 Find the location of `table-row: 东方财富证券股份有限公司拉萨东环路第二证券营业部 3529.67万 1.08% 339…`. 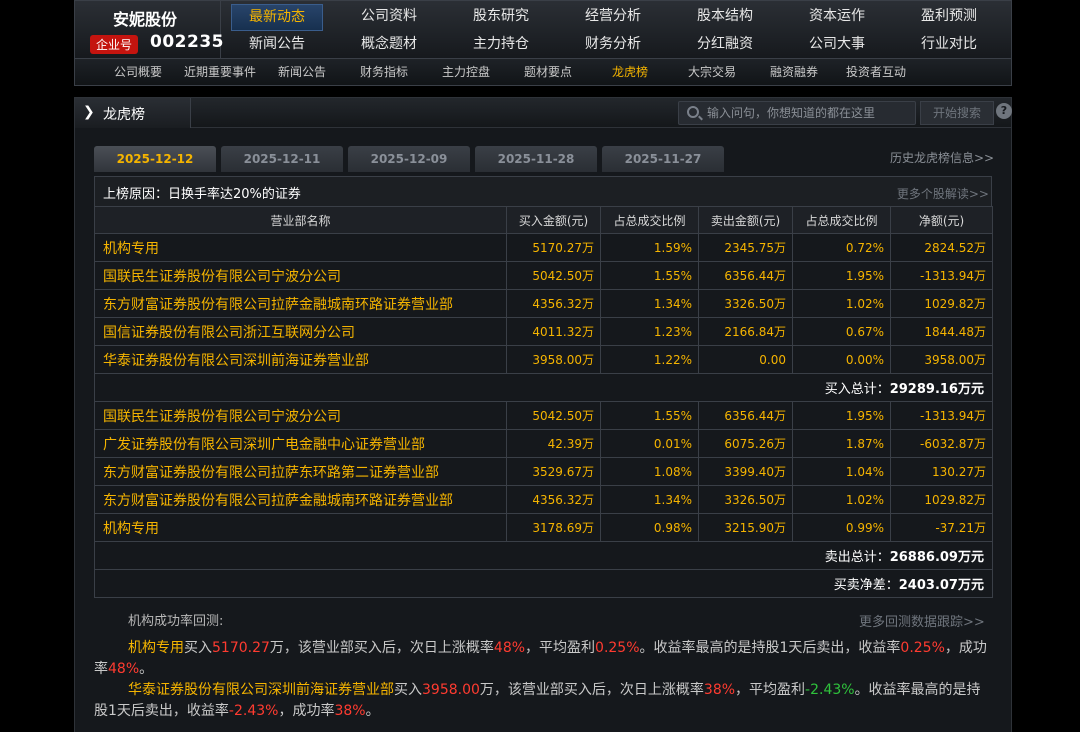

table-row: 东方财富证券股份有限公司拉萨东环路第二证券营业部 3529.67万 1.08% 339… is located at coordinates (543, 471).